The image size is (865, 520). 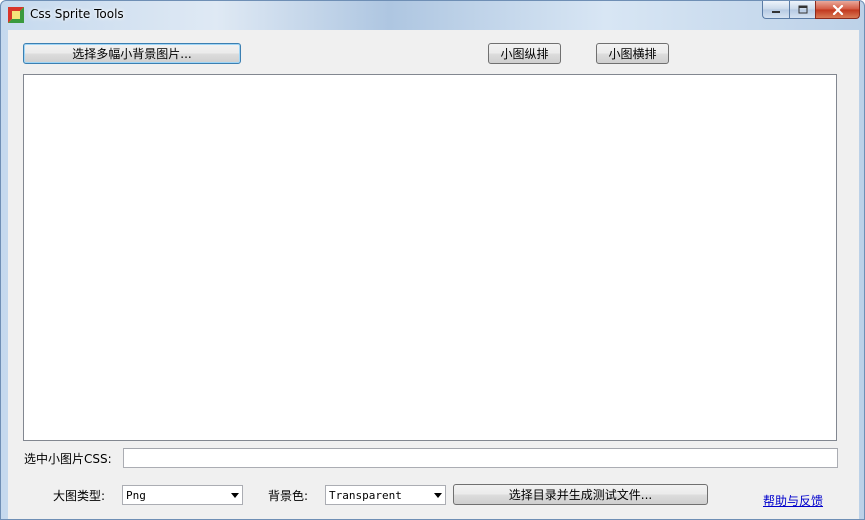 What do you see at coordinates (793, 500) in the screenshot?
I see `help-feedback-link: 帮助与反馈` at bounding box center [793, 500].